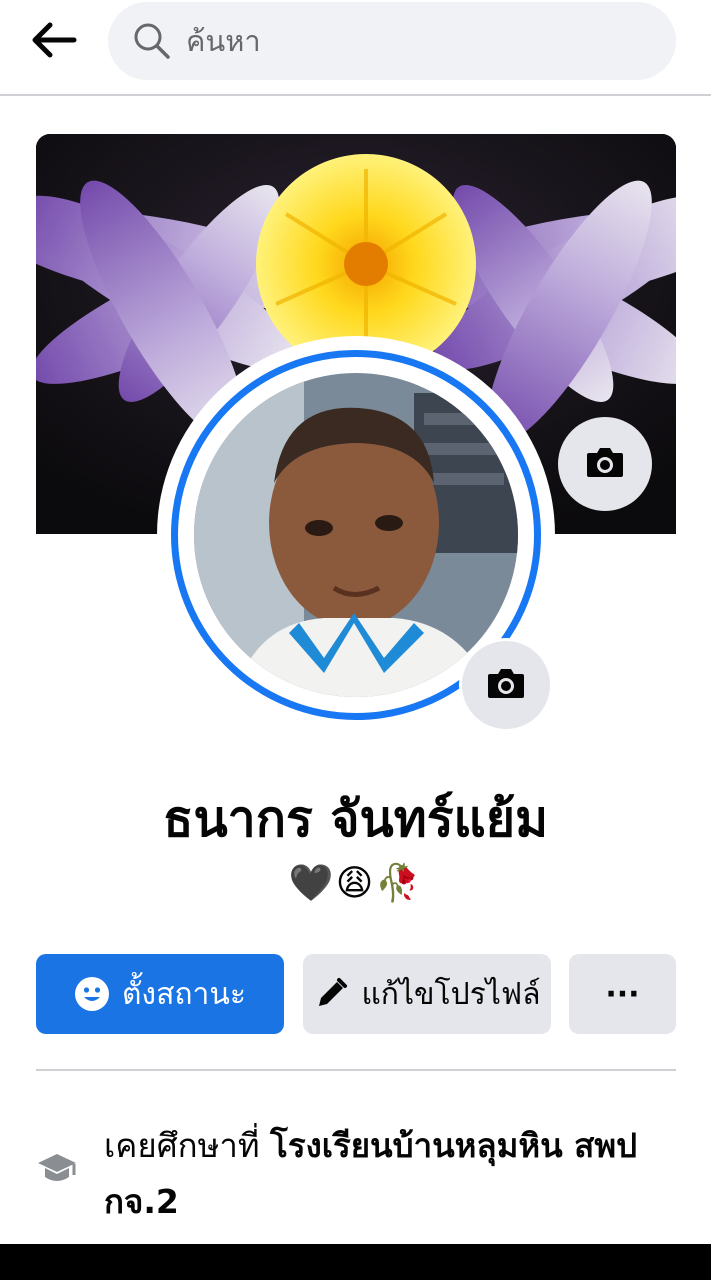  Describe the element at coordinates (152, 41) in the screenshot. I see `search-icon` at that location.